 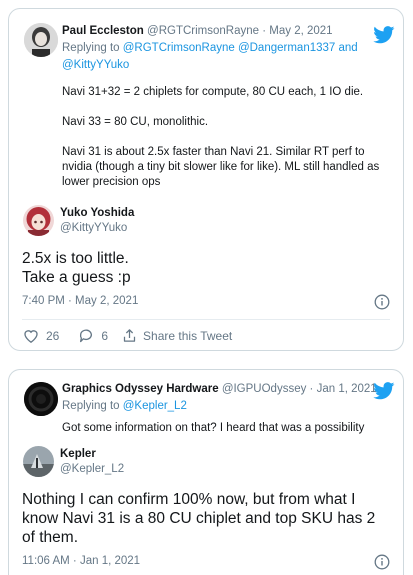 What do you see at coordinates (38, 220) in the screenshot?
I see `author-avatar-yuko` at bounding box center [38, 220].